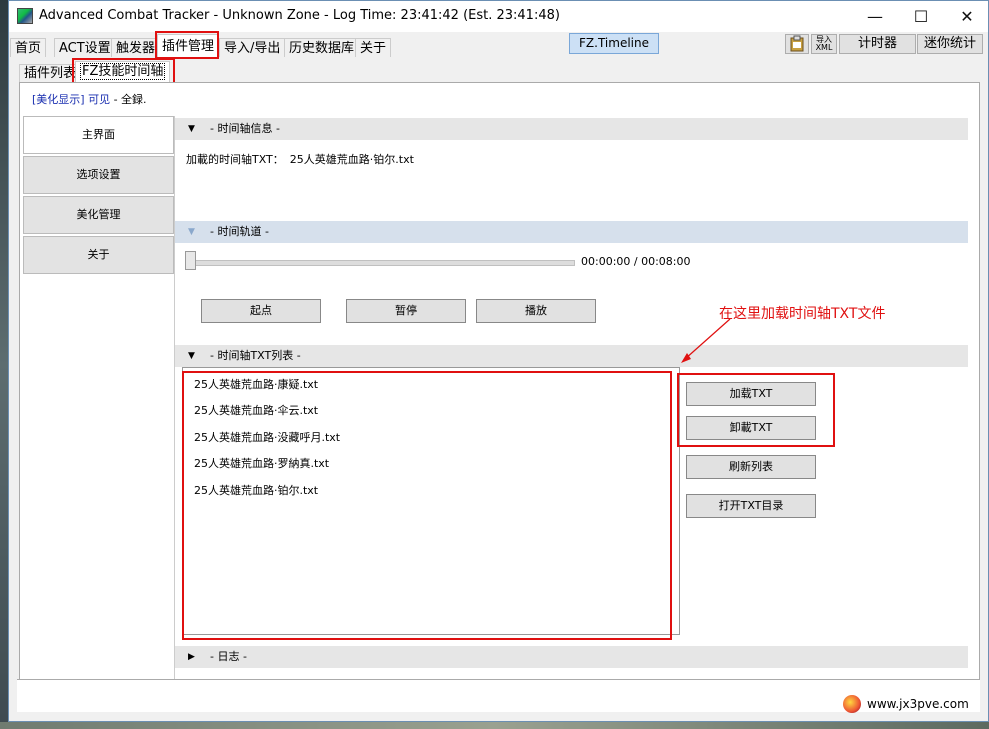 The height and width of the screenshot is (729, 989). I want to click on timeline-track, so click(382, 263).